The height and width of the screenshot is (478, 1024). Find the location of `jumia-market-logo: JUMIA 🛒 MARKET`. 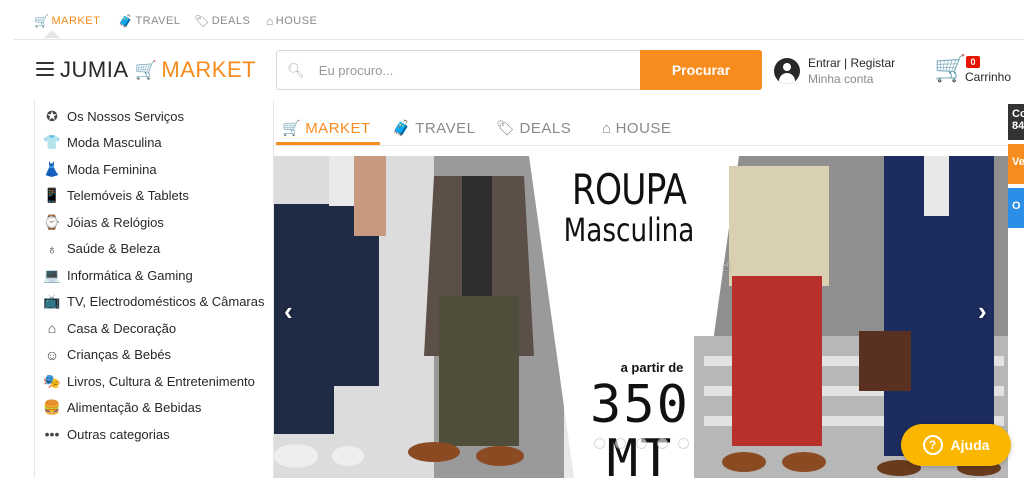

jumia-market-logo: JUMIA 🛒 MARKET is located at coordinates (158, 70).